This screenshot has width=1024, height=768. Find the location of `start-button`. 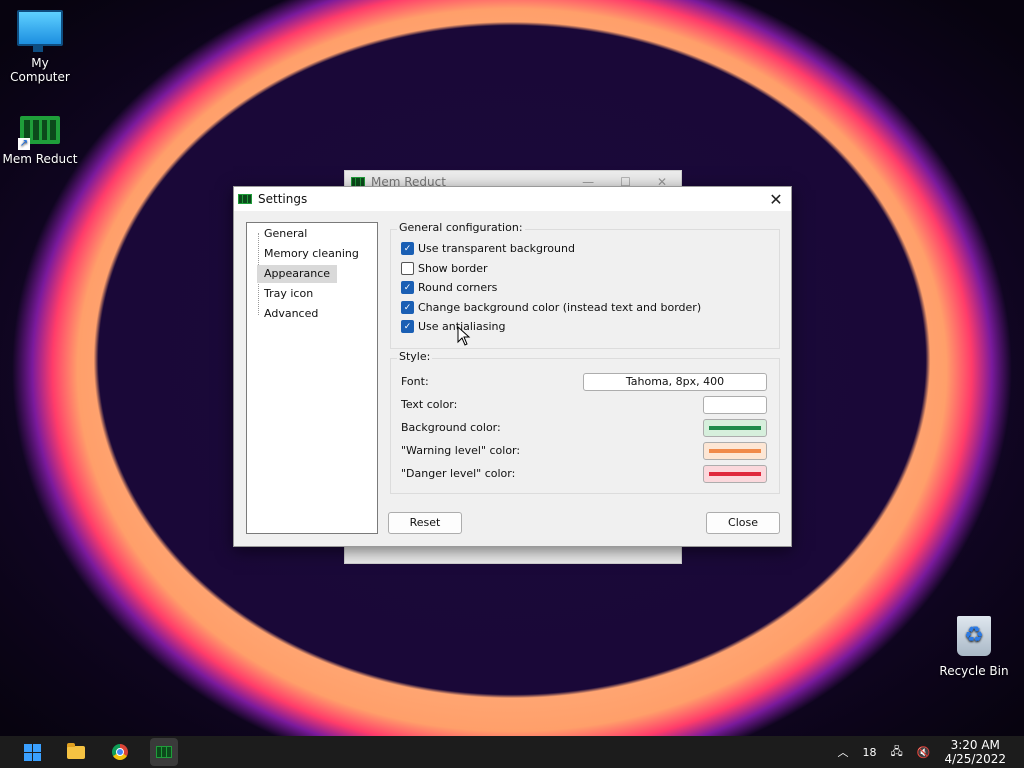

start-button is located at coordinates (32, 752).